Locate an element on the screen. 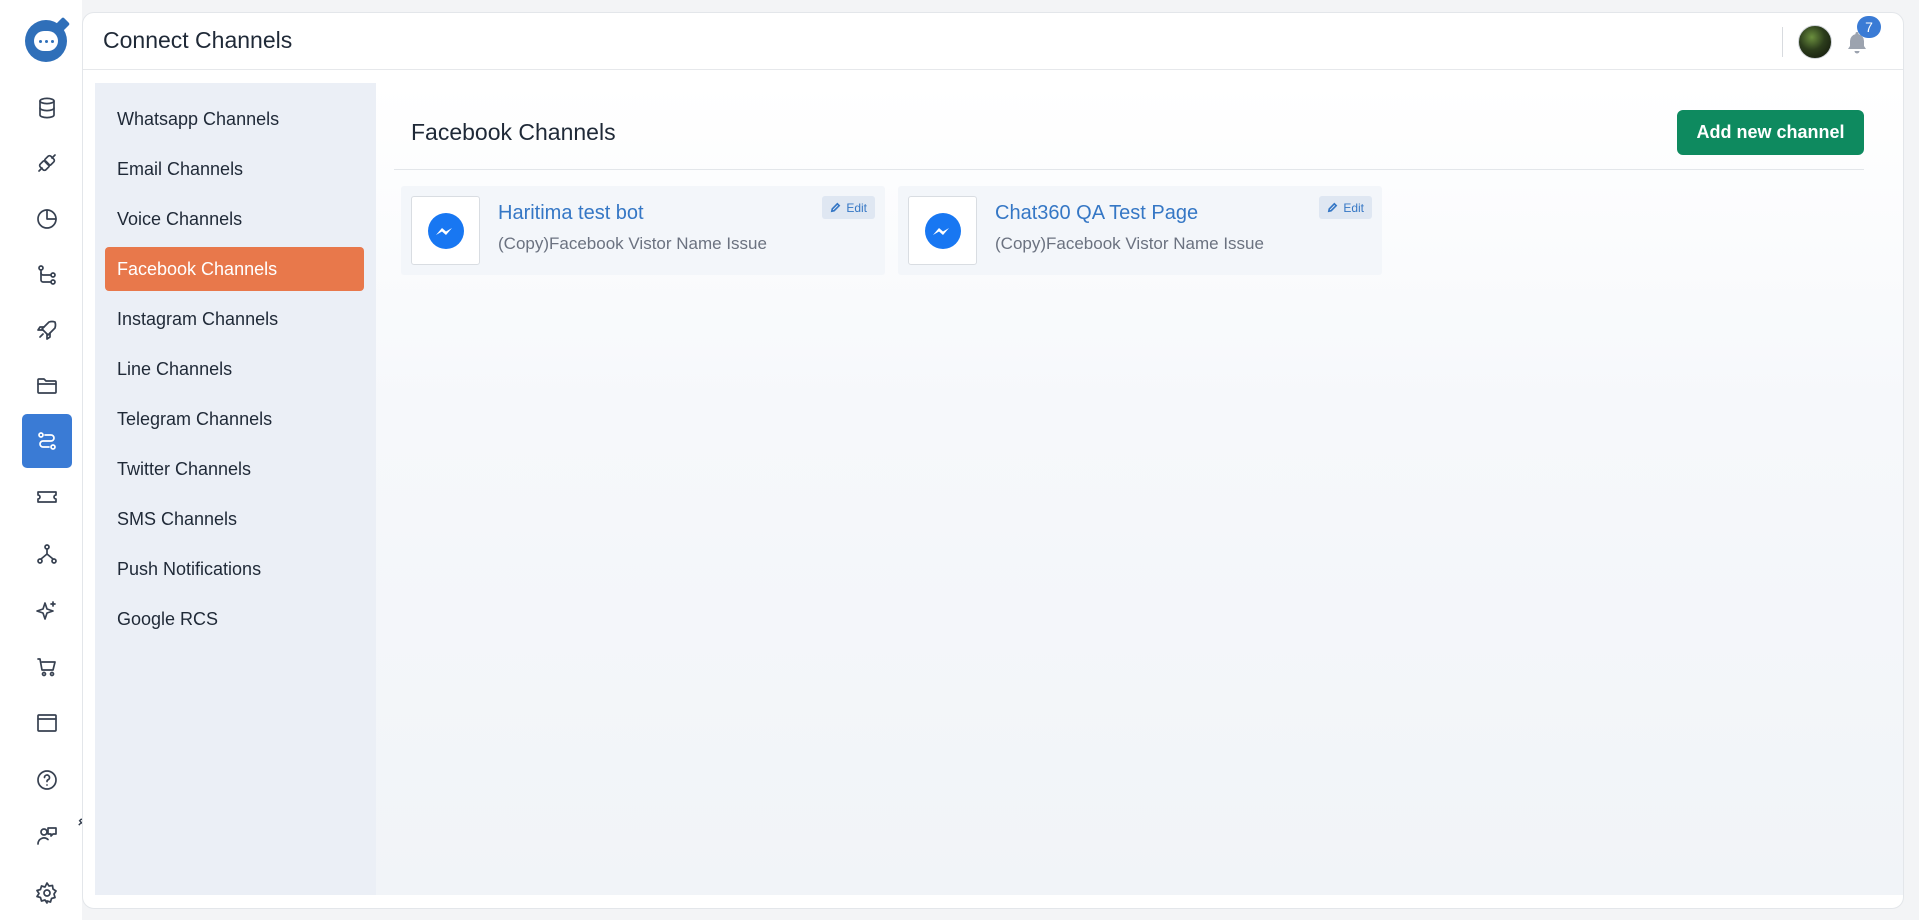 The image size is (1919, 920). sparkle-icon is located at coordinates (47, 611).